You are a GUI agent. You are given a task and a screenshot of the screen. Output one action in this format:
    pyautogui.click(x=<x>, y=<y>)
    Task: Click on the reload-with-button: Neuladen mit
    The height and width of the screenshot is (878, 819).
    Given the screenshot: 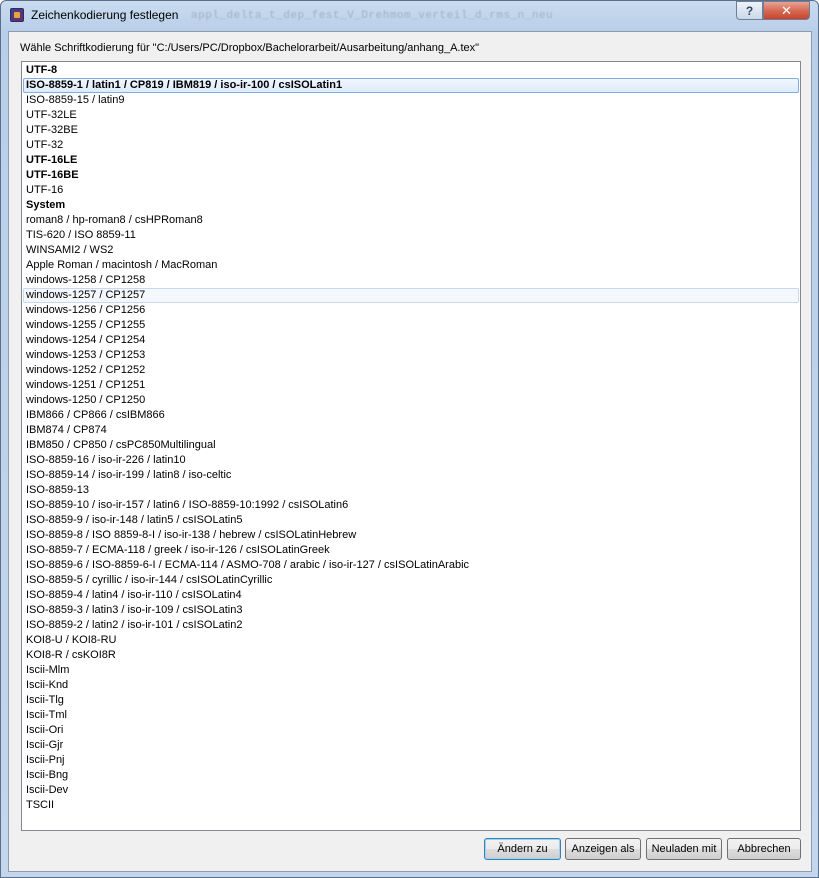 What is the action you would take?
    pyautogui.click(x=684, y=849)
    